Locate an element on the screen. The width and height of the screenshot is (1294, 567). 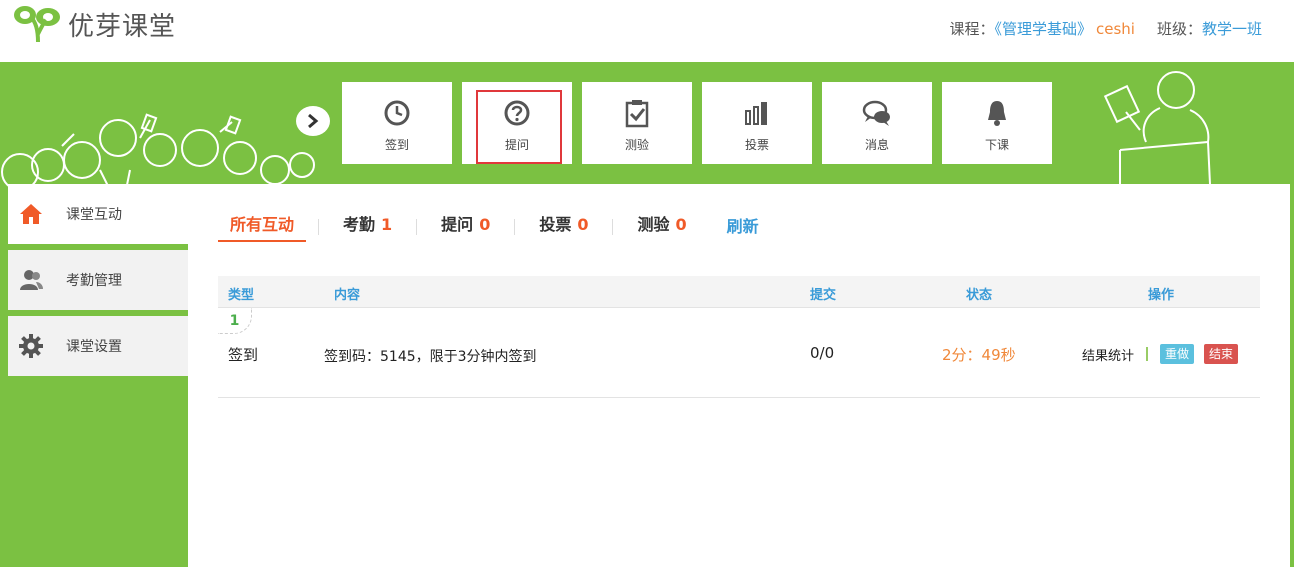
tab-quiz-label: 测验 is located at coordinates (653, 224).